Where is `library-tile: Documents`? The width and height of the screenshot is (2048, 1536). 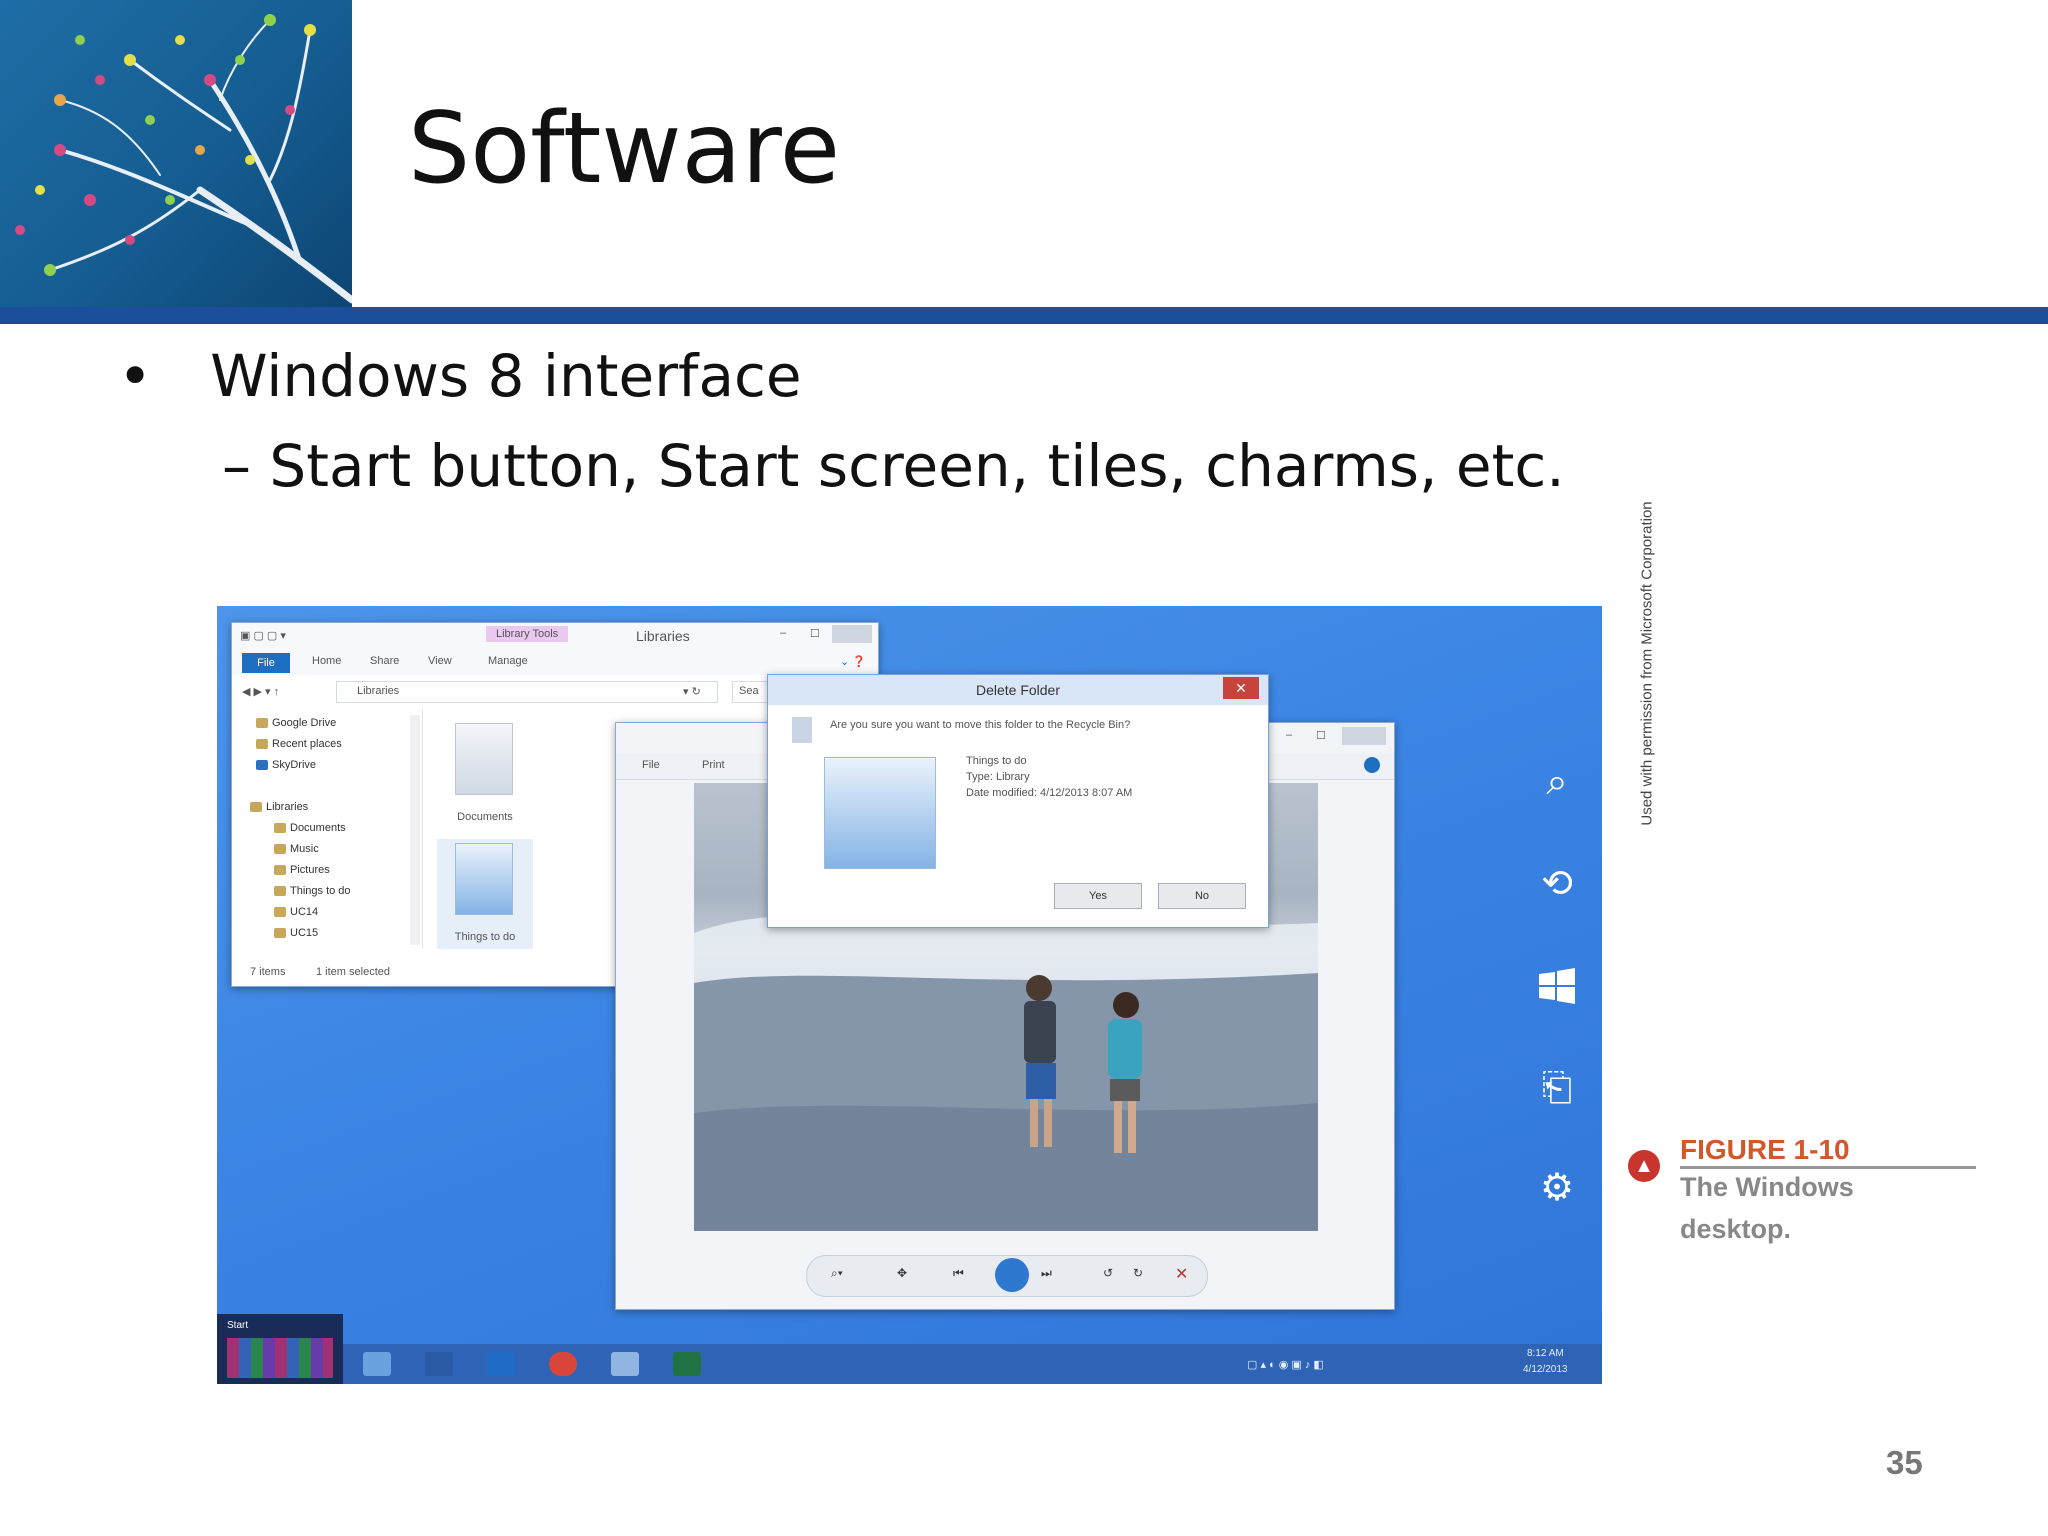
library-tile: Documents is located at coordinates (485, 778).